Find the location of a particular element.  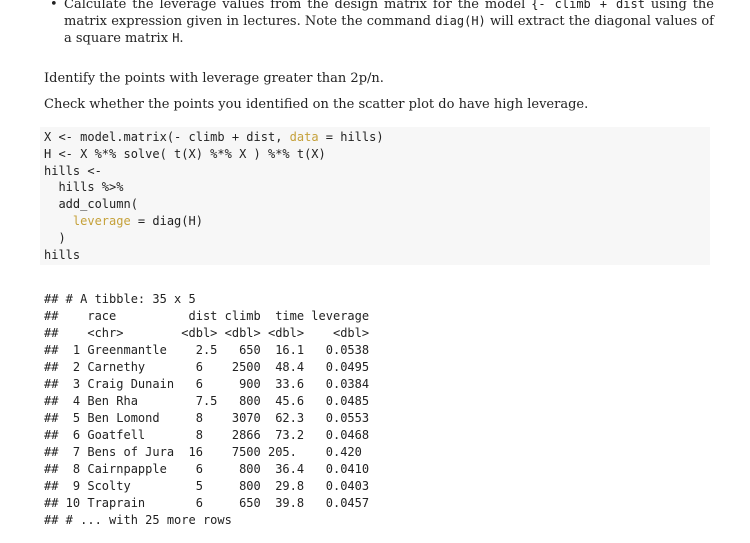

code-line: add_column( is located at coordinates (91, 204).